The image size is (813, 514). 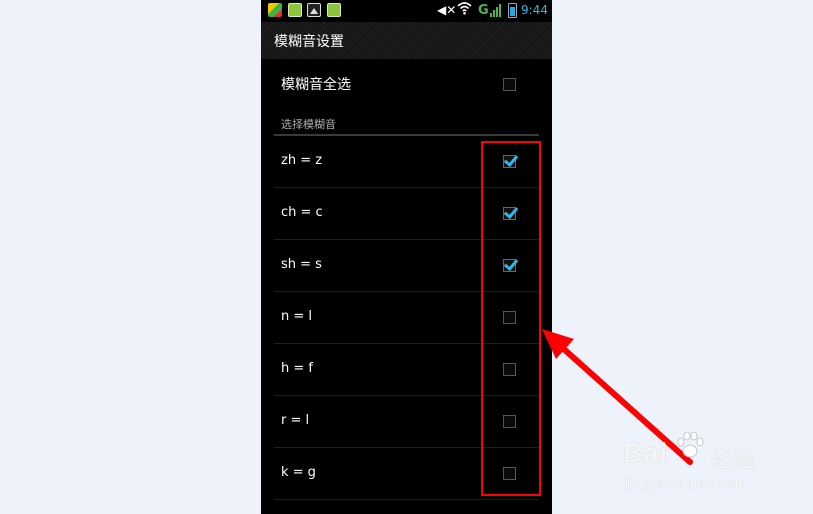 I want to click on battery-icon, so click(x=512, y=10).